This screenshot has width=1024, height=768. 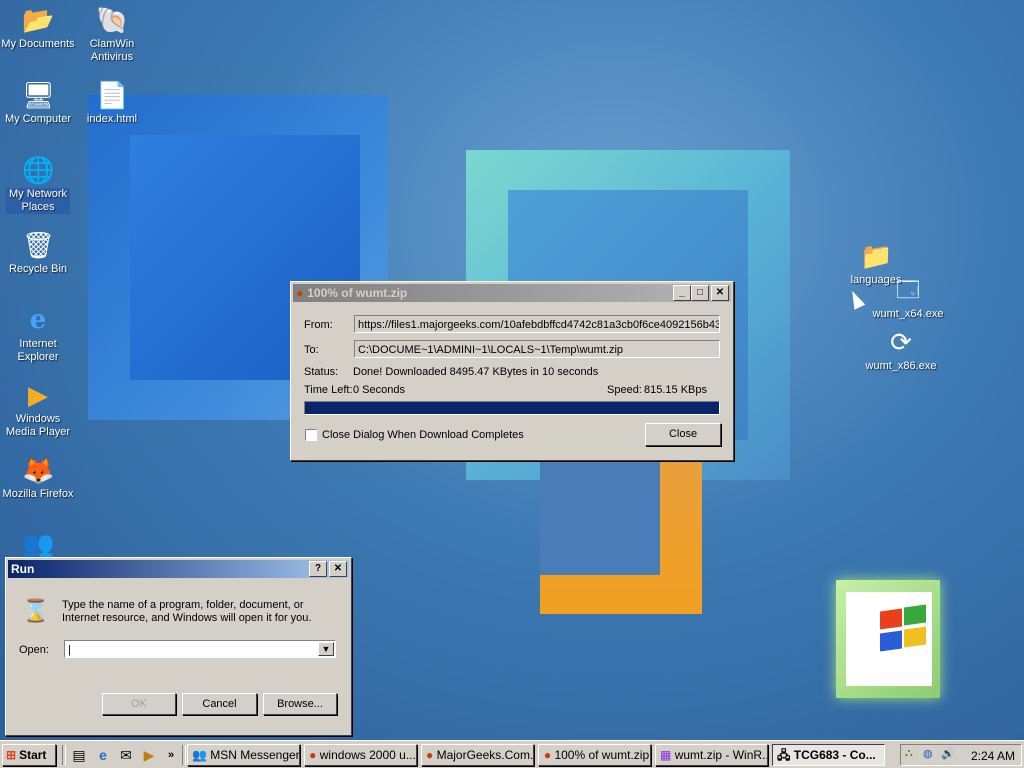 What do you see at coordinates (38, 170) in the screenshot?
I see `network-icon: 🌐` at bounding box center [38, 170].